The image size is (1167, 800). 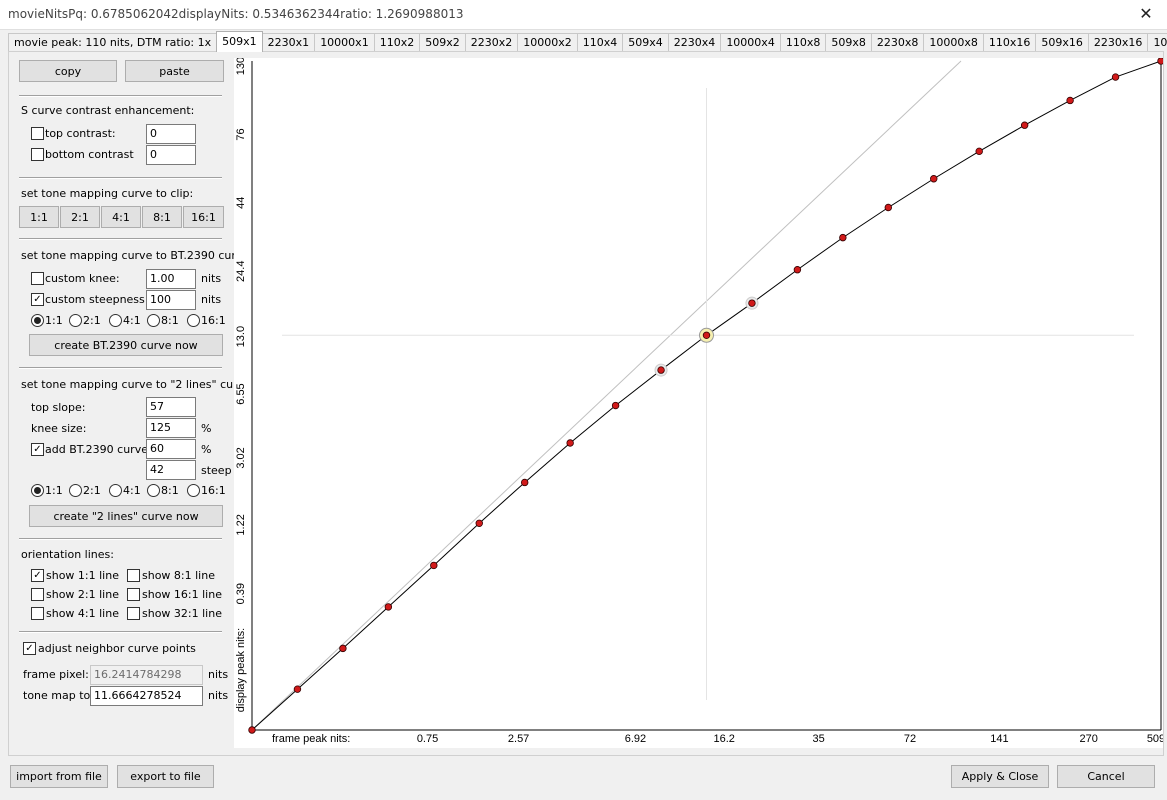 What do you see at coordinates (37, 278) in the screenshot?
I see `custom-knee-checkbox` at bounding box center [37, 278].